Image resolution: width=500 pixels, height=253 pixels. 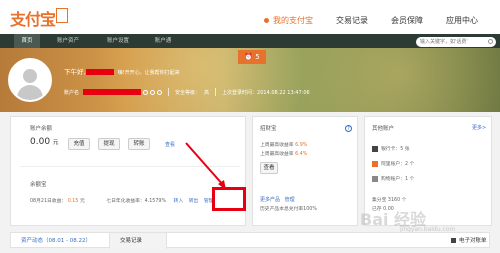 I want to click on greeting: 下午好, 嗨!开开心，让我帮你打起来, so click(x=122, y=71).